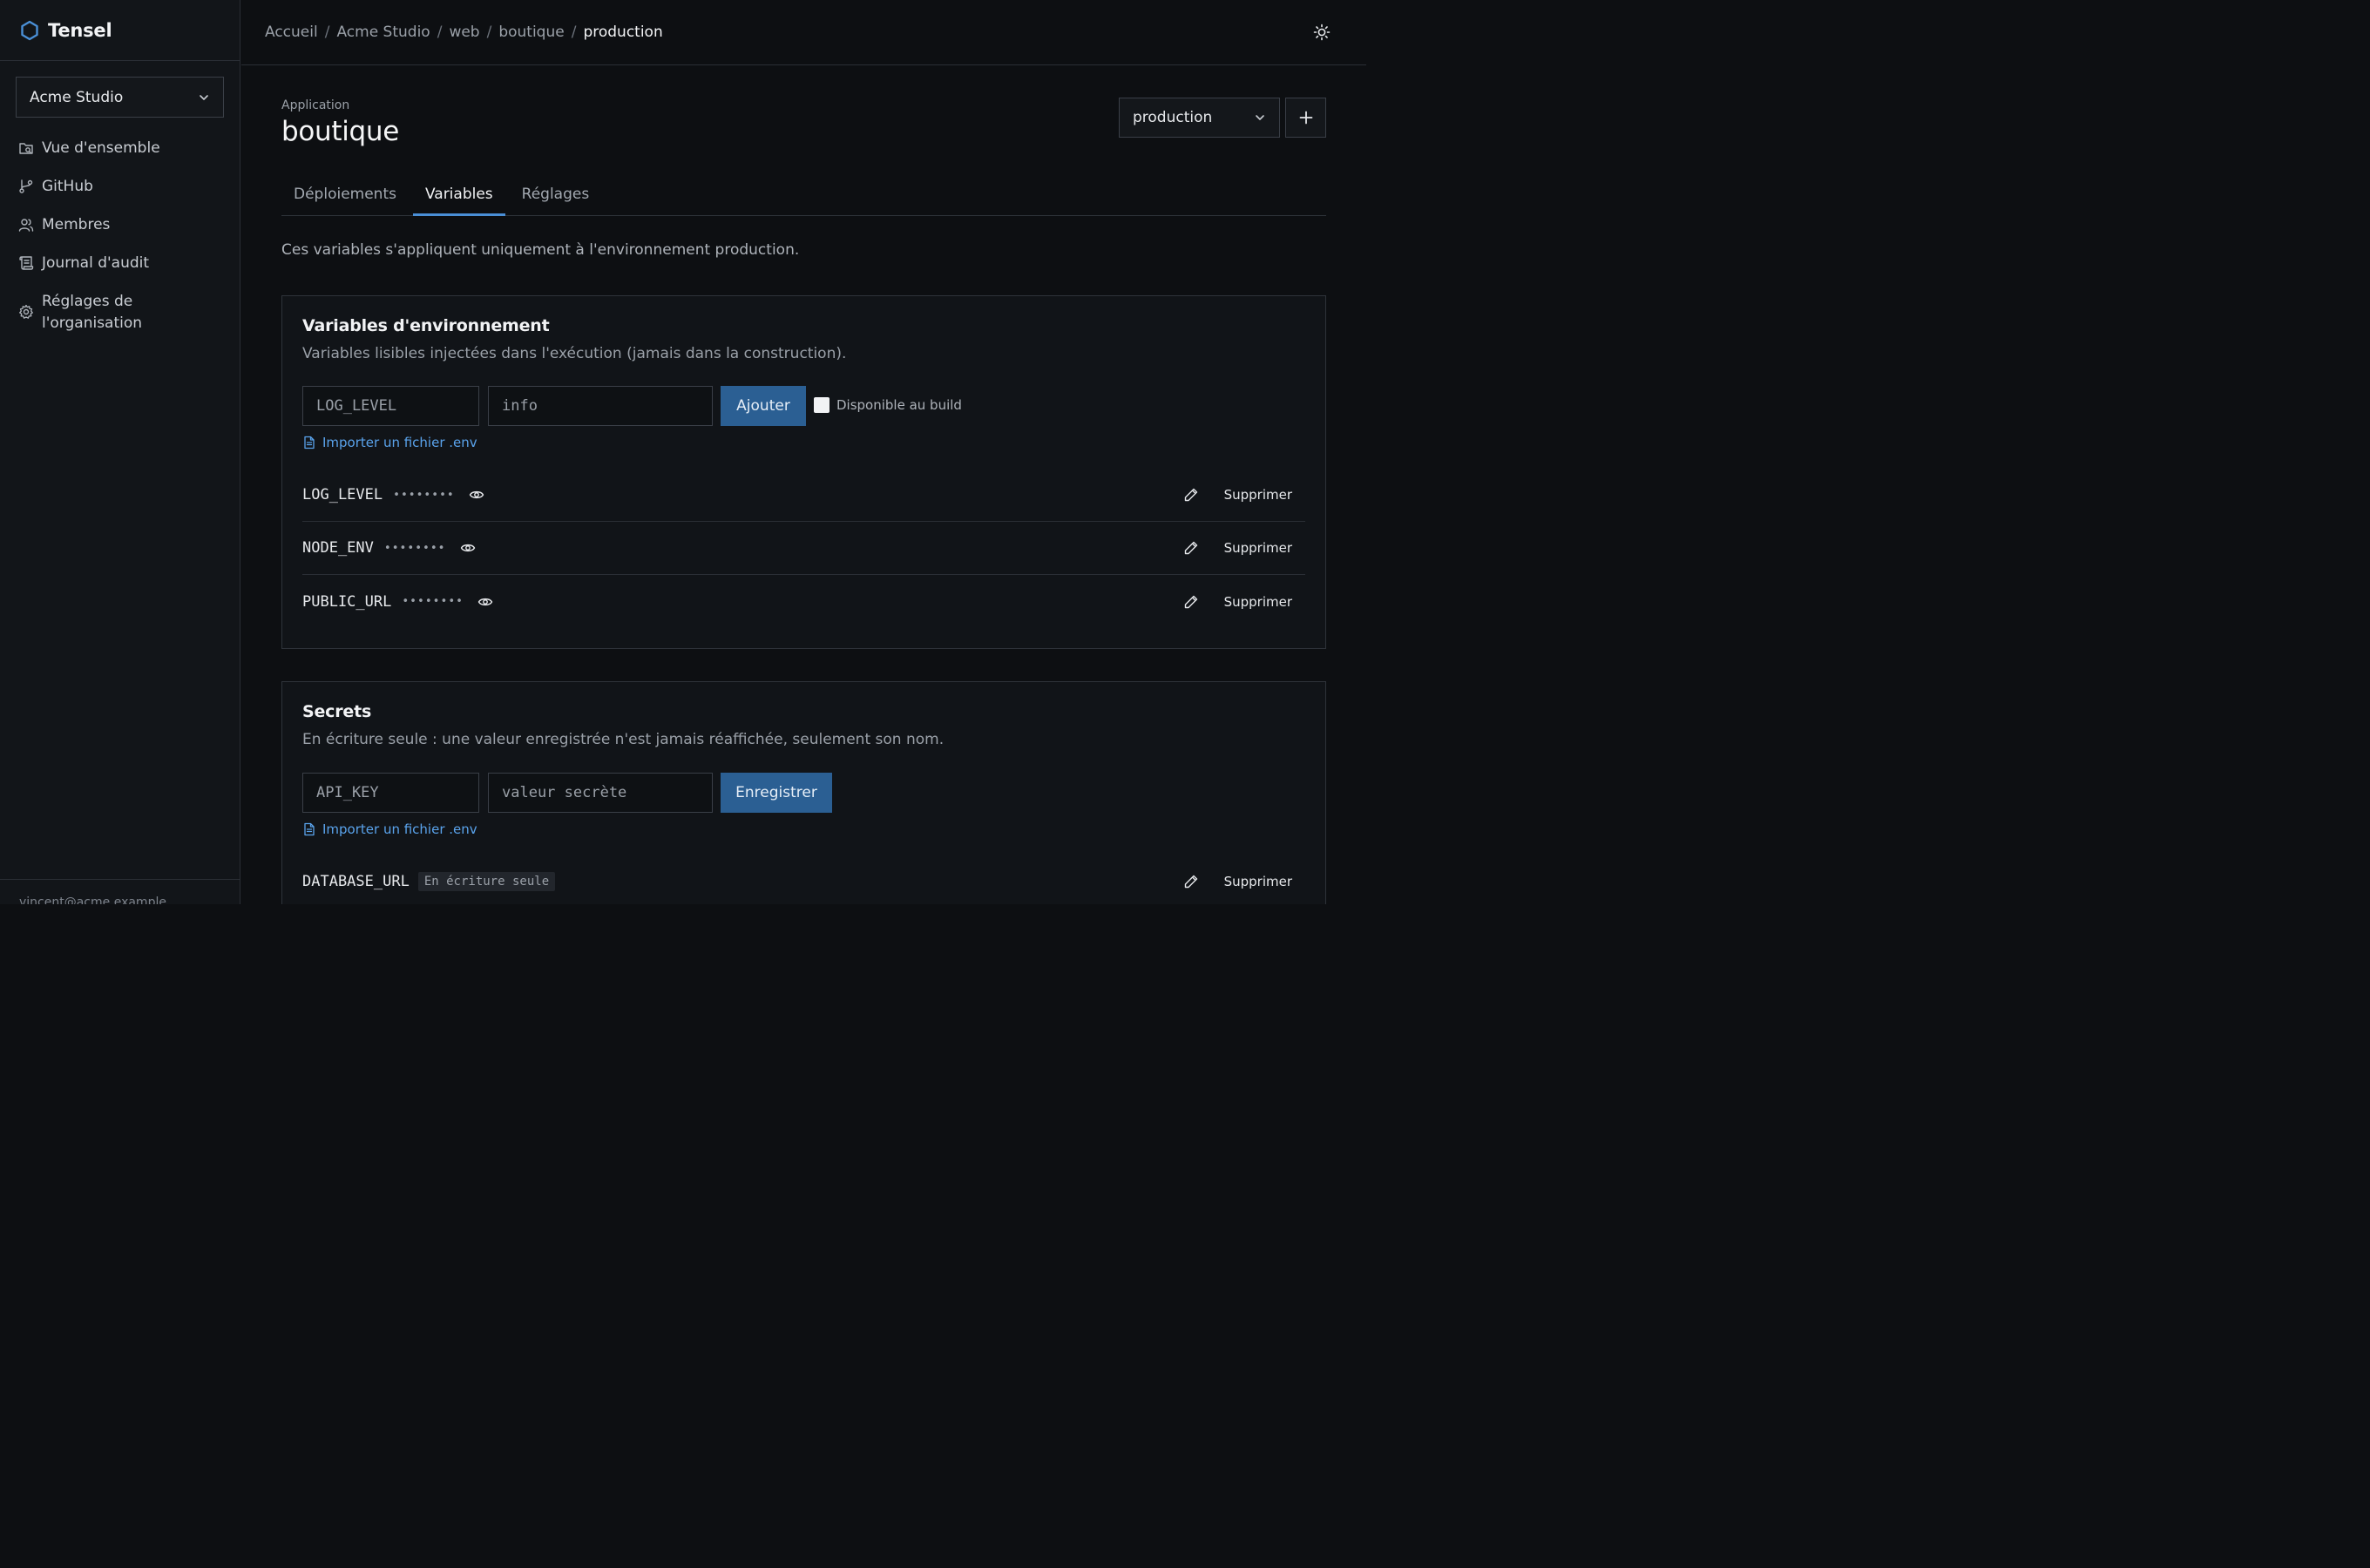  I want to click on sun-icon, so click(1321, 32).